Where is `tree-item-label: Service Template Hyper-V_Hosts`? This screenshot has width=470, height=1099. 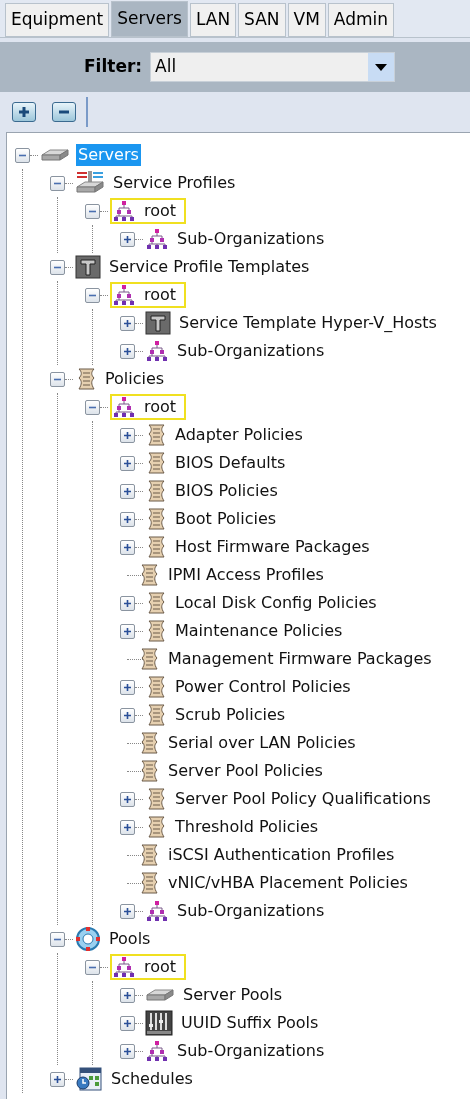
tree-item-label: Service Template Hyper-V_Hosts is located at coordinates (308, 323).